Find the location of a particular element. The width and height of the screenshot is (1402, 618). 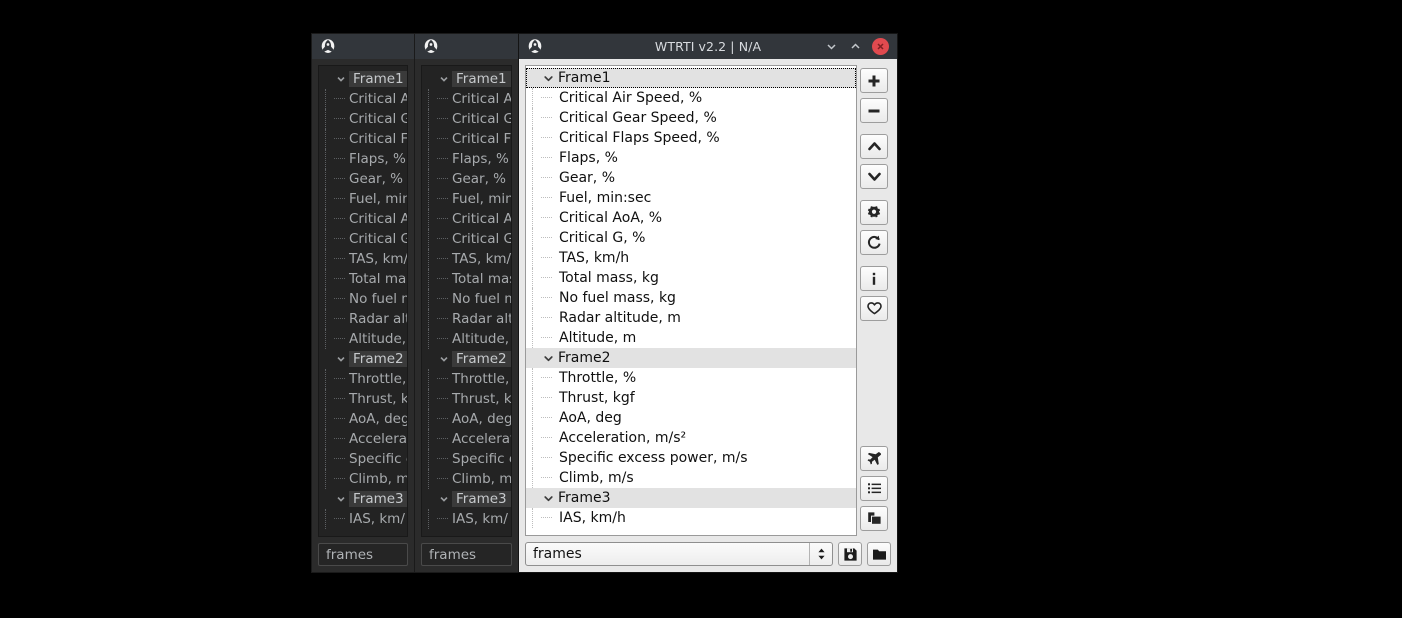

tree-row: Acceleration, m/s² is located at coordinates (691, 438).